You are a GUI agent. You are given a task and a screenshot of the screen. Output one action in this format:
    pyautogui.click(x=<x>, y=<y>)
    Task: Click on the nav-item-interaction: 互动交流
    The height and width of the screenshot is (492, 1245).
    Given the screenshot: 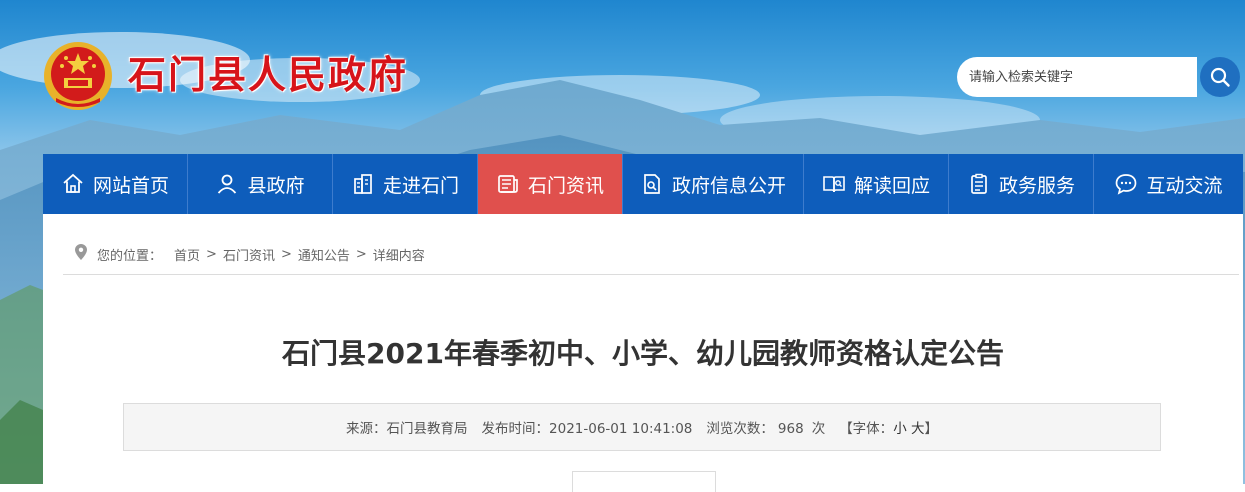 What is the action you would take?
    pyautogui.click(x=1168, y=184)
    